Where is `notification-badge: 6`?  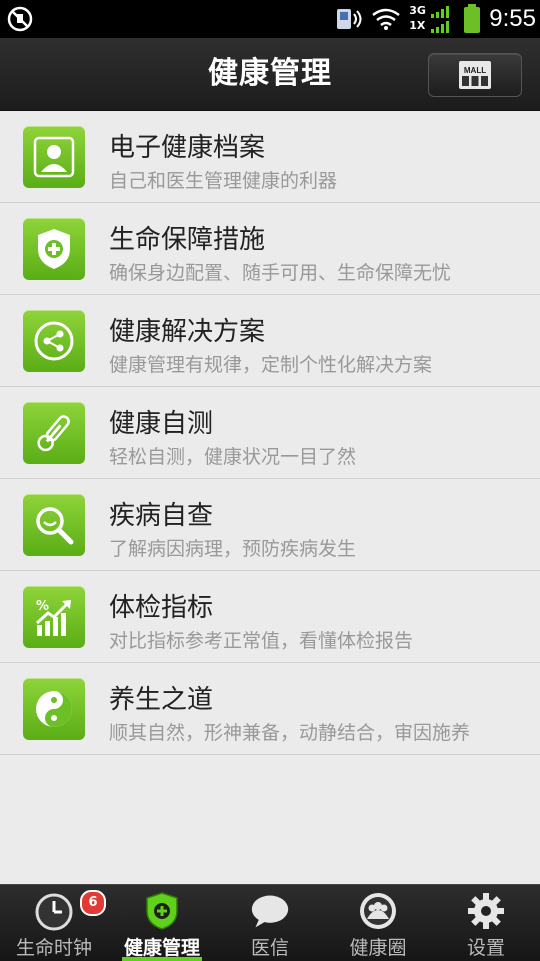
notification-badge: 6 is located at coordinates (93, 903).